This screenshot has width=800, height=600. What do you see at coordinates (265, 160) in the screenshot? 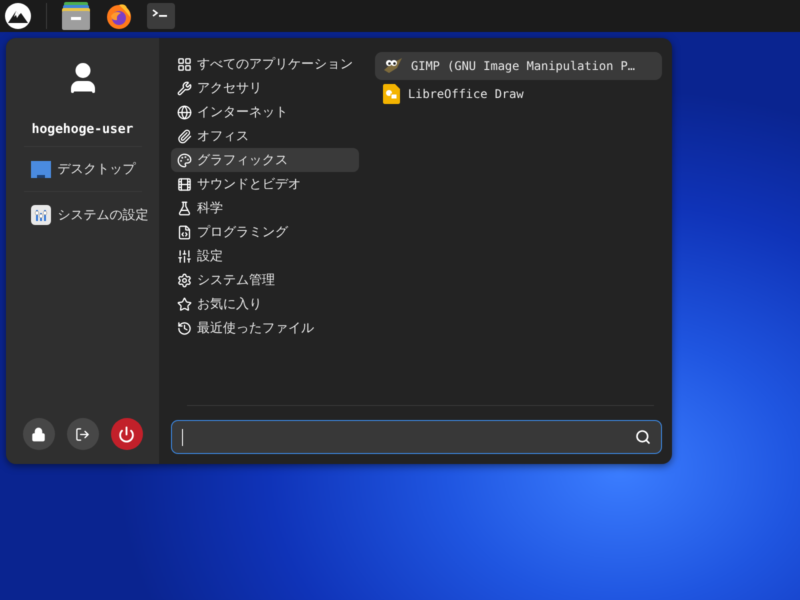
I see `category-item: グラフィックス` at bounding box center [265, 160].